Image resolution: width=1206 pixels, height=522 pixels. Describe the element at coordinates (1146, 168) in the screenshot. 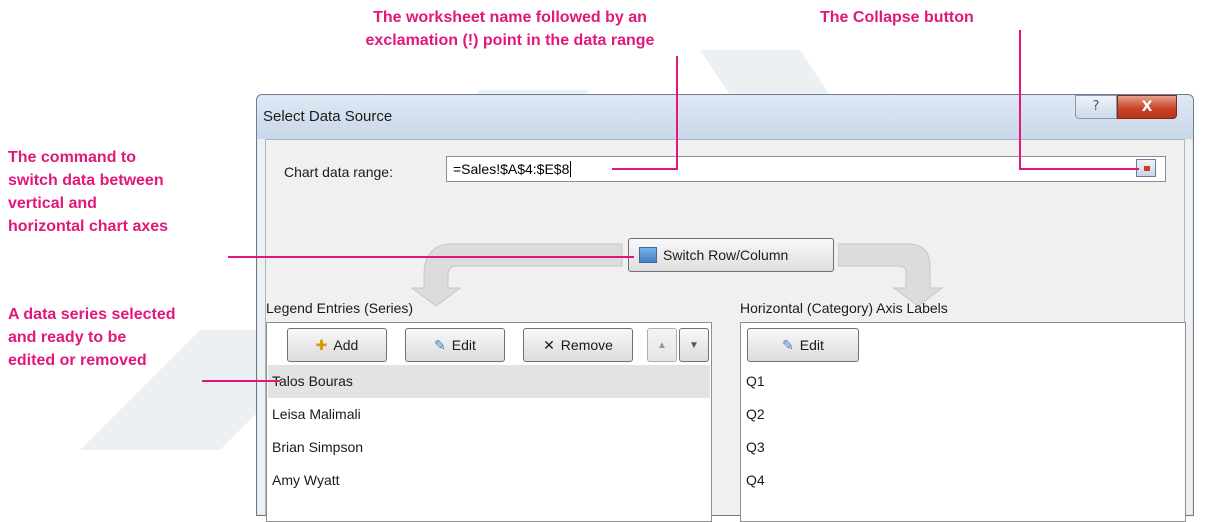

I see `collapse-button` at that location.